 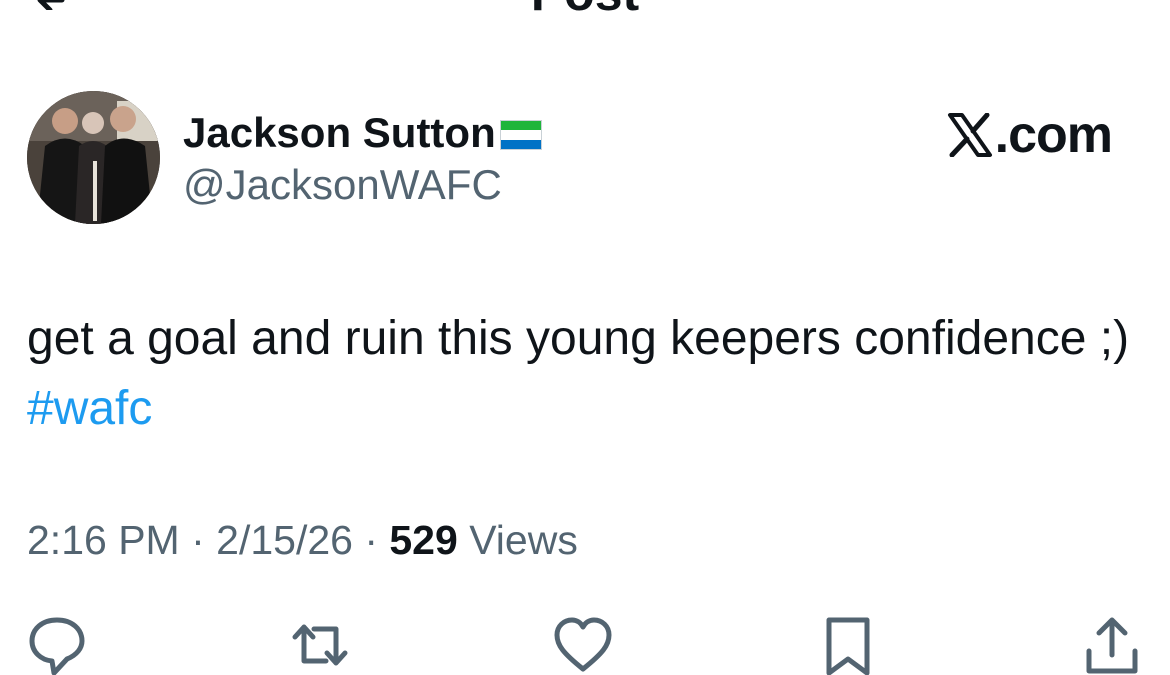 I want to click on views-label: Views, so click(x=518, y=540).